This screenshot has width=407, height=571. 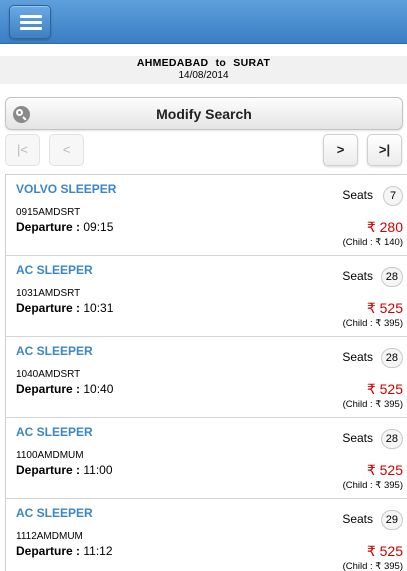 I want to click on hamburger-menu-icon, so click(x=30, y=22).